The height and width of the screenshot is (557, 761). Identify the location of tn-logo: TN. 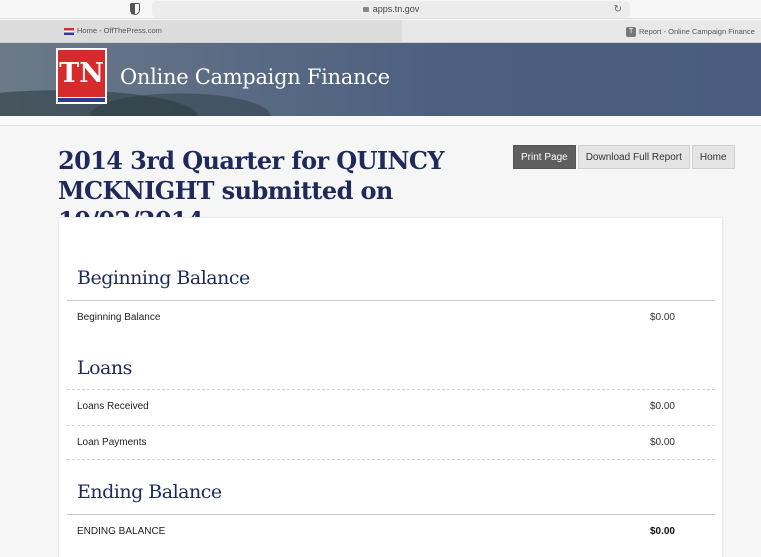
(81, 76).